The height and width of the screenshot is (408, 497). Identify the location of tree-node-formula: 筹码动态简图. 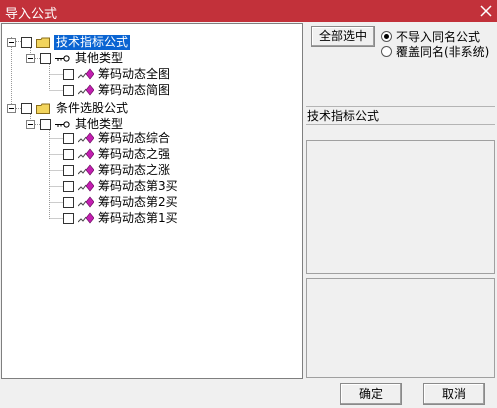
(117, 90).